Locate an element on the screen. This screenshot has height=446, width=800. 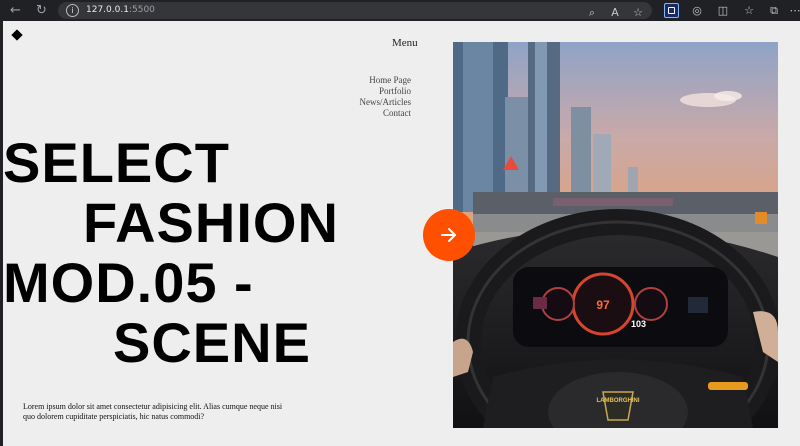
zoom-icon: ⌕ is located at coordinates (592, 12).